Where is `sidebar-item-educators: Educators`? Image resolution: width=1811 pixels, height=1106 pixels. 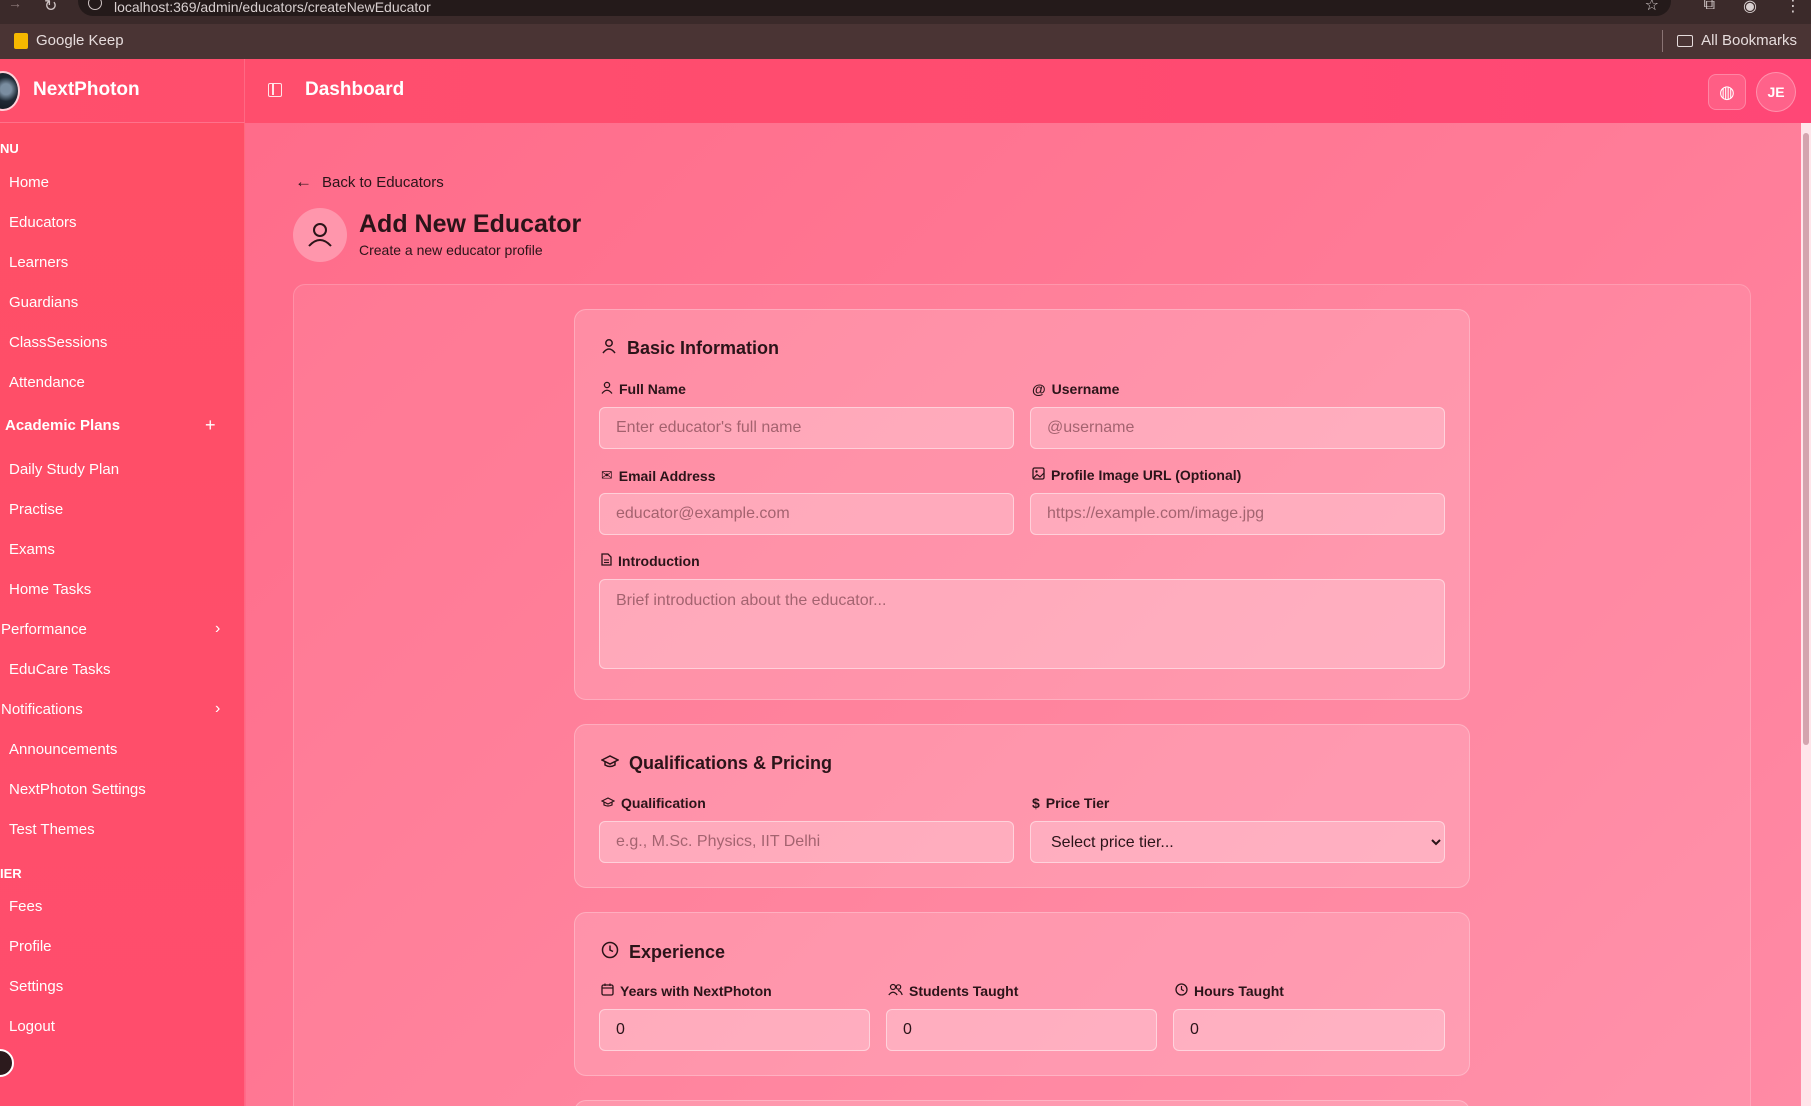
sidebar-item-educators: Educators is located at coordinates (43, 222).